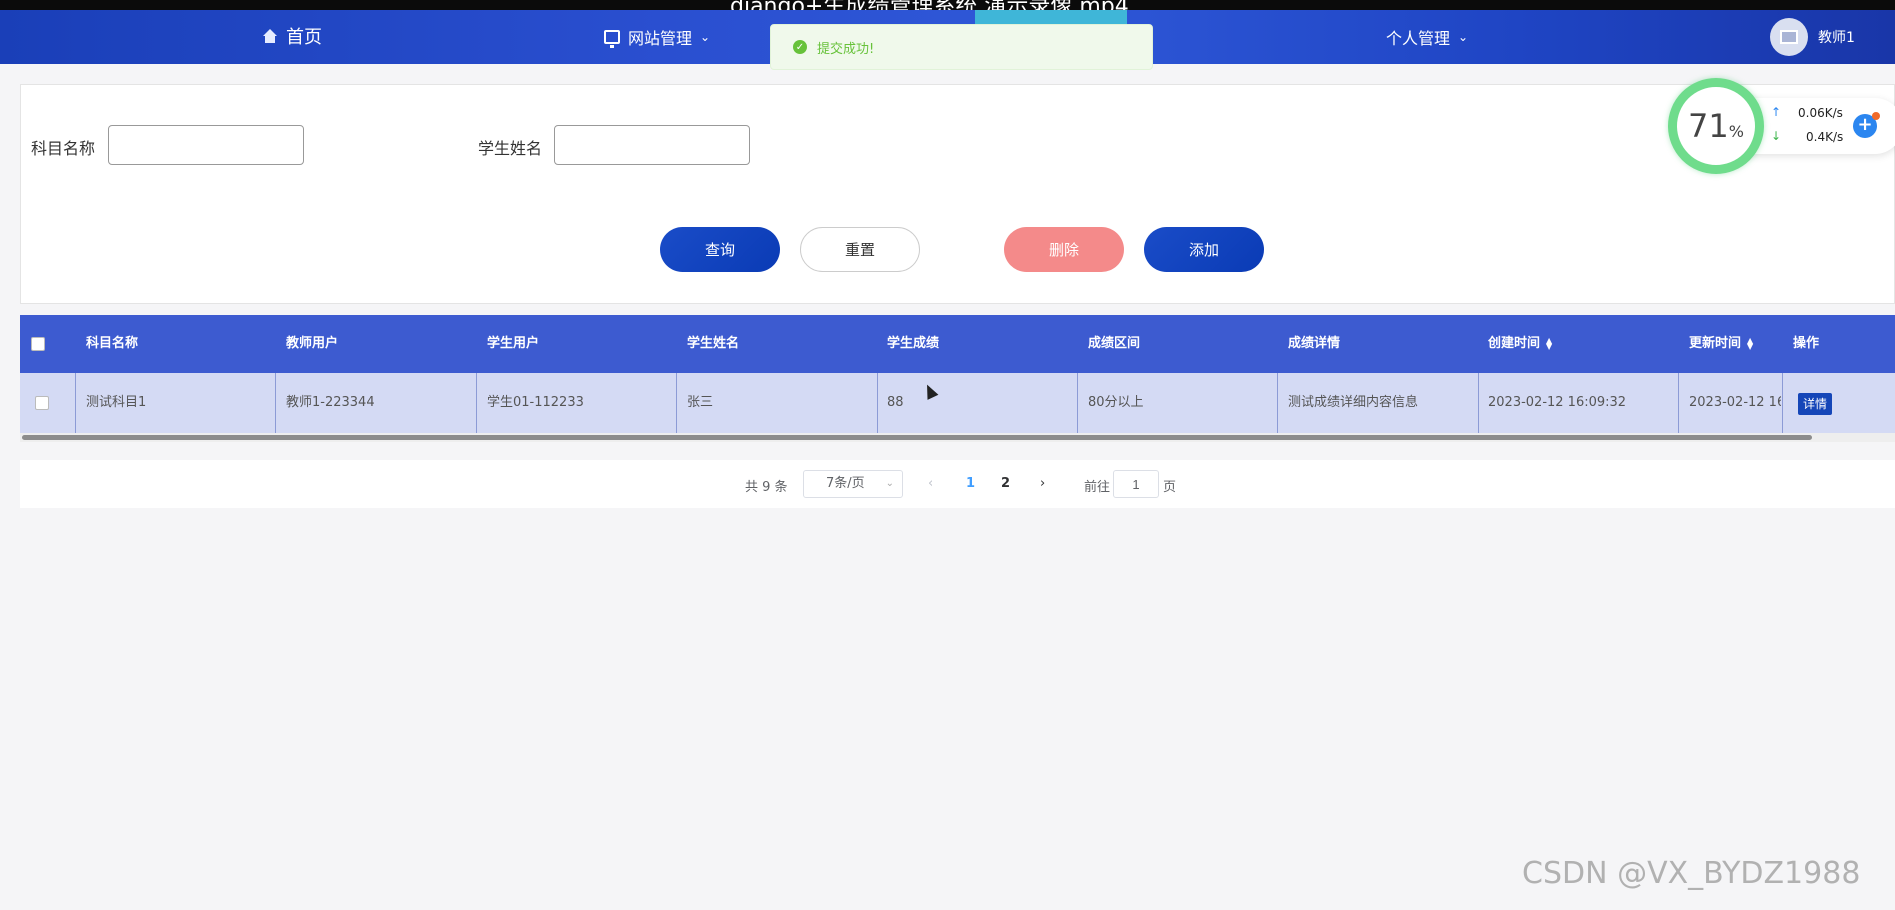 The image size is (1895, 910). I want to click on scrollbar-thumb, so click(917, 437).